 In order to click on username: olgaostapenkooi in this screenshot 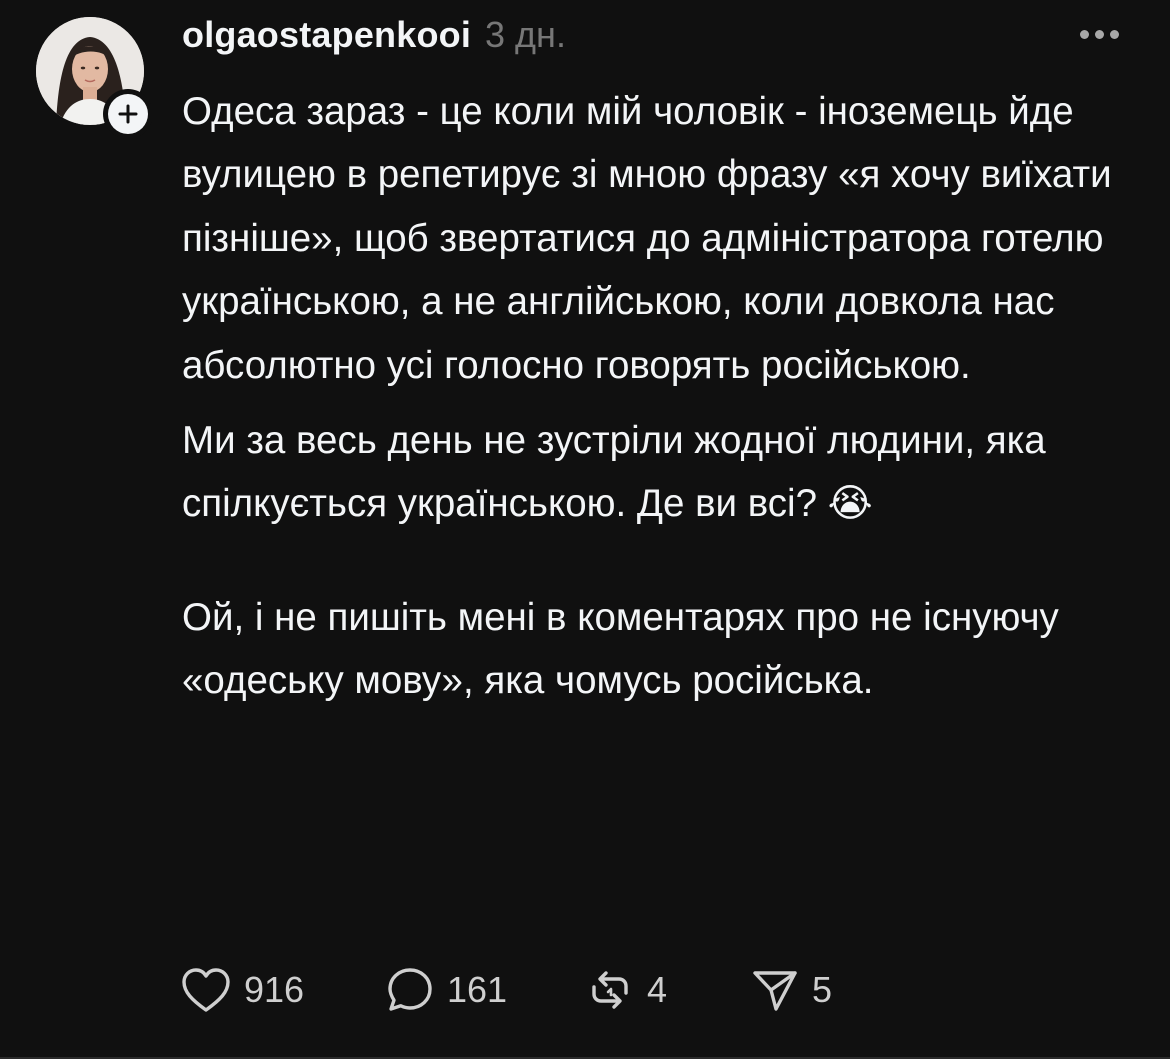, I will do `click(326, 35)`.